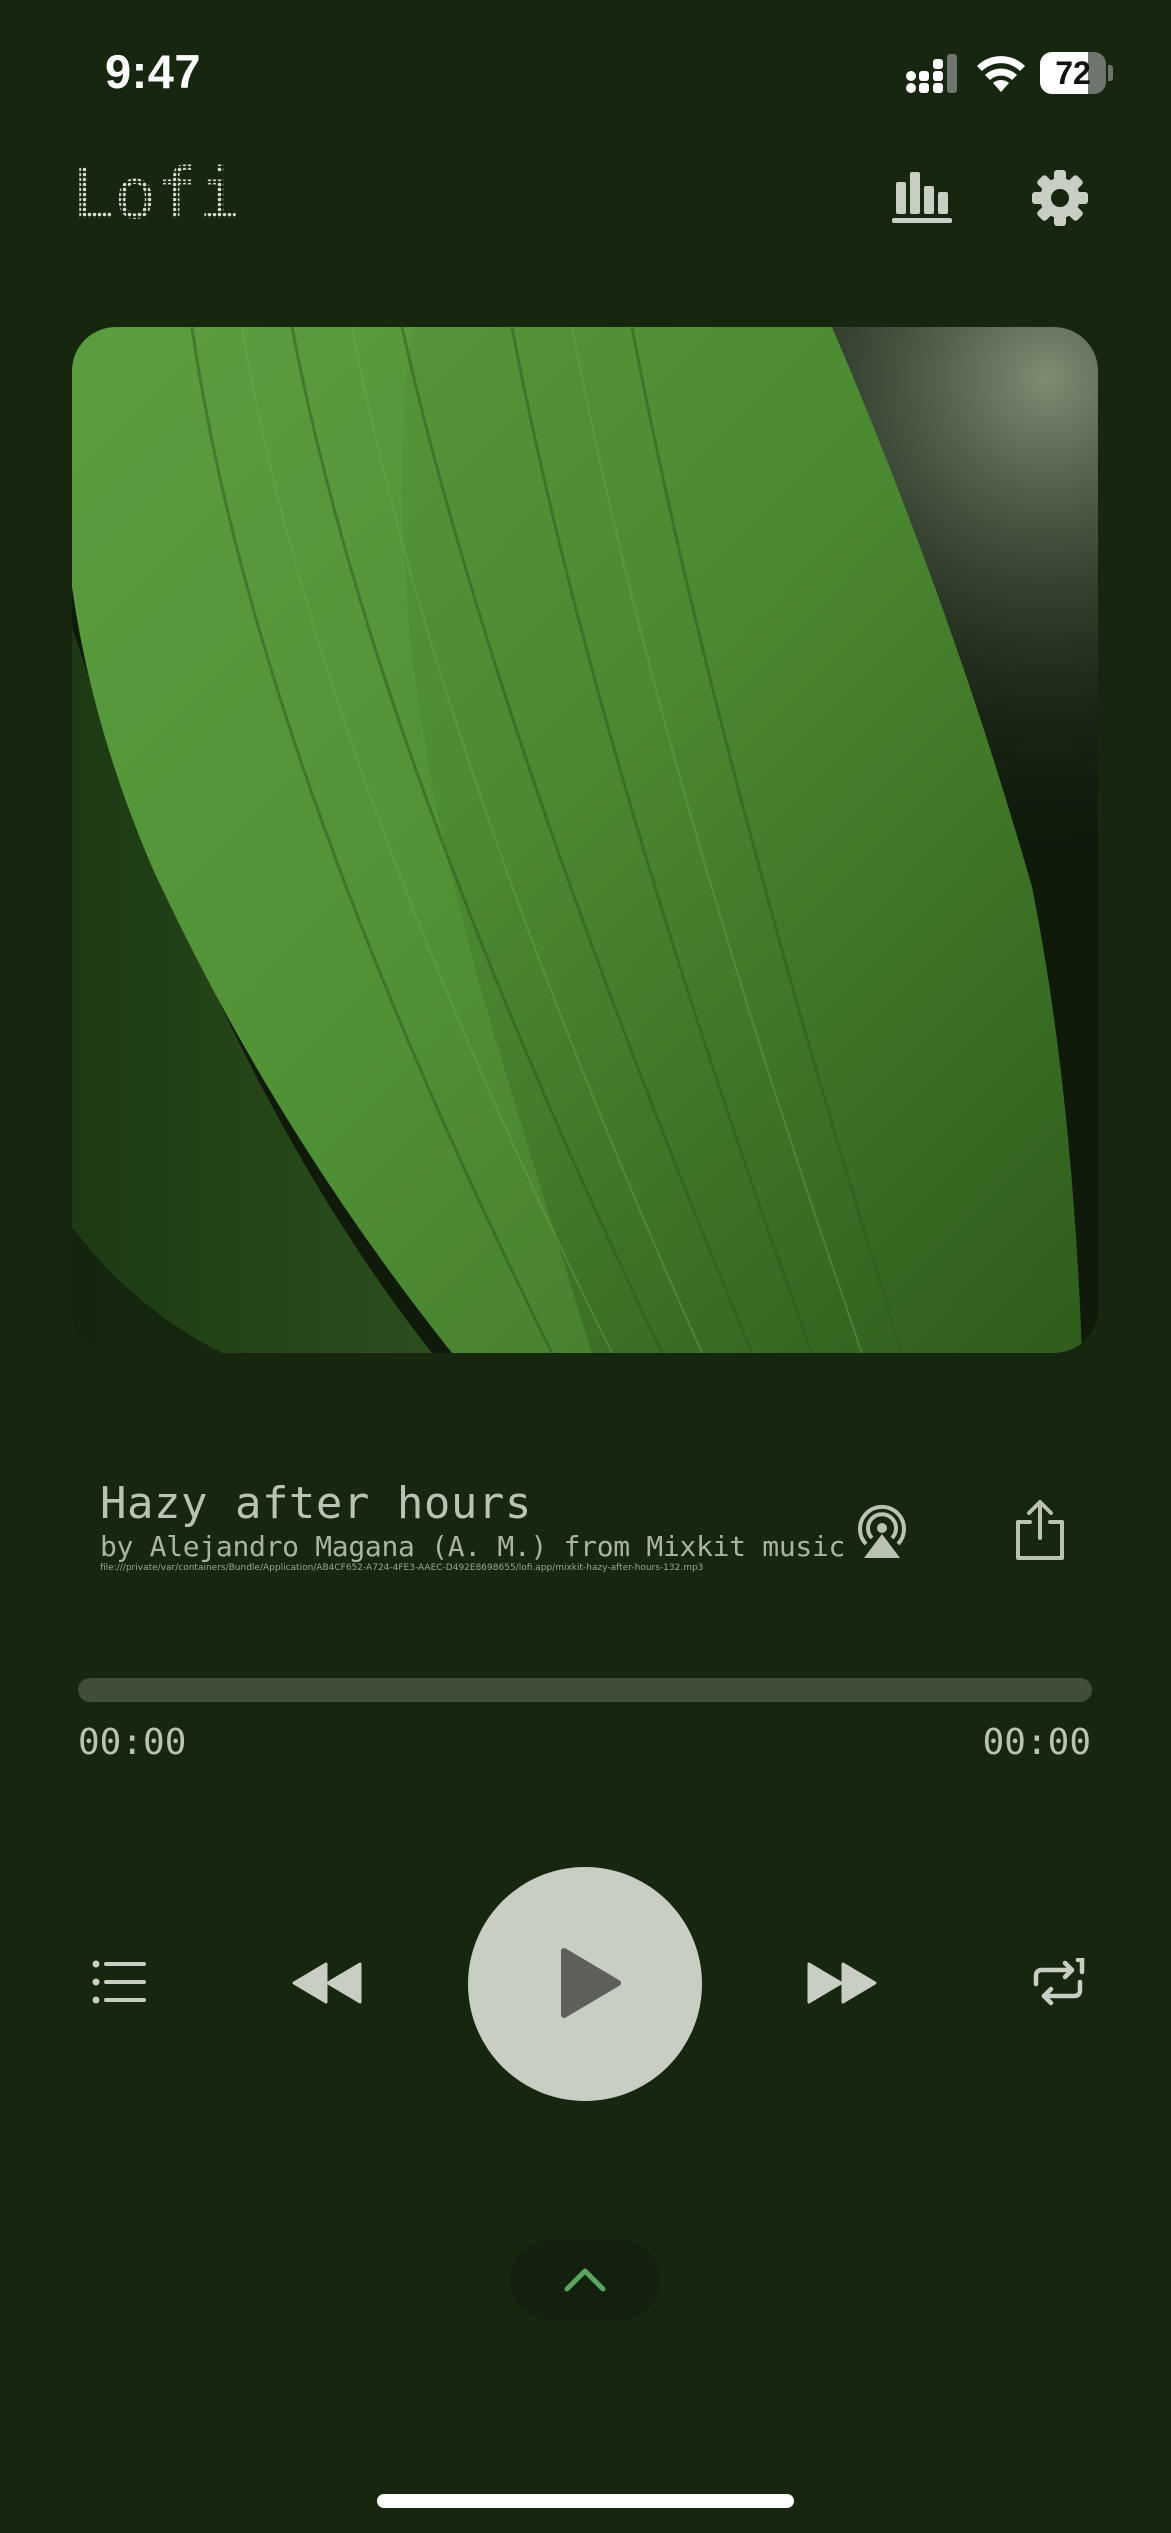 The height and width of the screenshot is (2533, 1171). What do you see at coordinates (882, 1530) in the screenshot?
I see `airplay-icon` at bounding box center [882, 1530].